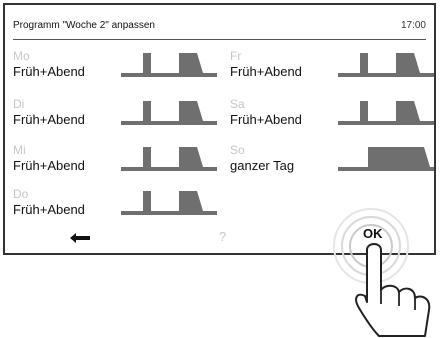 This screenshot has width=443, height=338. I want to click on day-name: So, so click(237, 150).